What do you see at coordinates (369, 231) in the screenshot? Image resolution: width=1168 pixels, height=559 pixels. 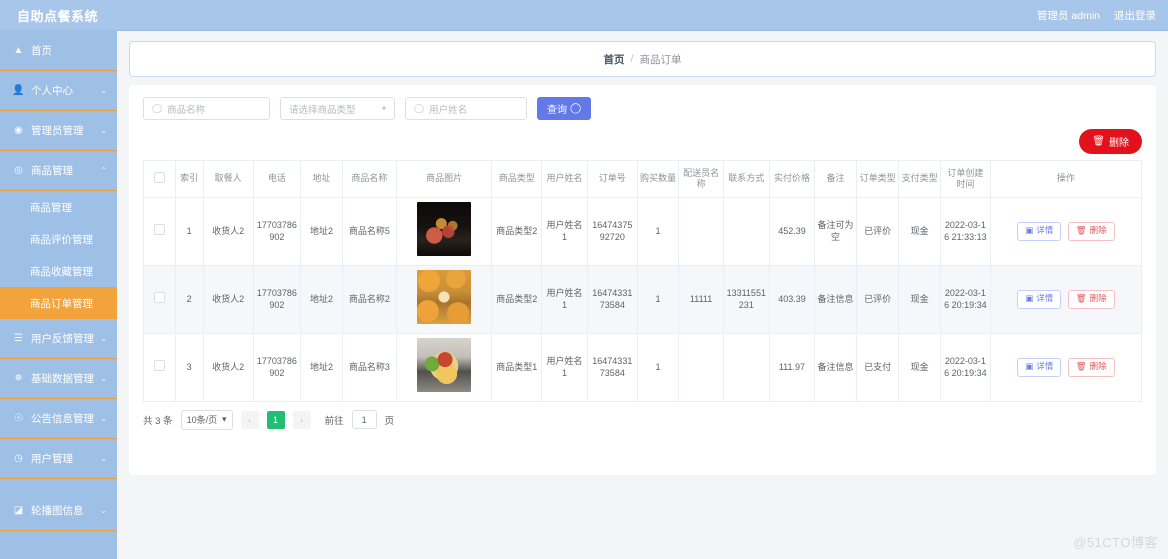 I see `cell-goods-name: 商品名称5` at bounding box center [369, 231].